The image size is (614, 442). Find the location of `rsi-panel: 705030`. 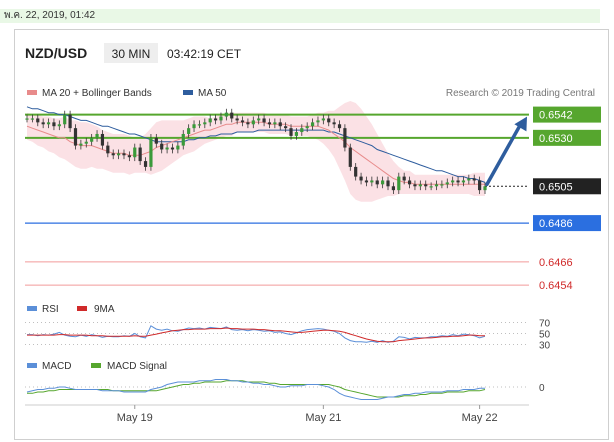

rsi-panel: 705030 is located at coordinates (288, 335).